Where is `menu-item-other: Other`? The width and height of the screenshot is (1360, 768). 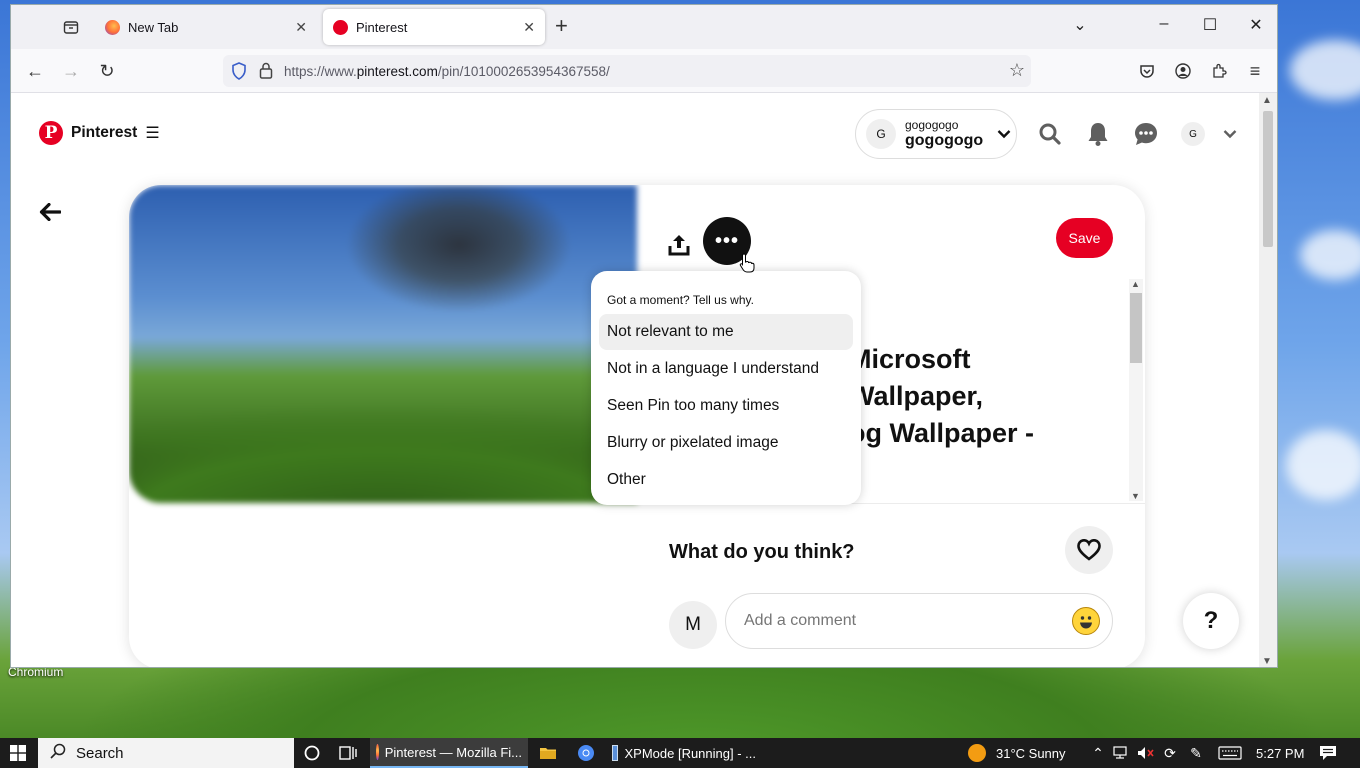
menu-item-other: Other is located at coordinates (726, 480).